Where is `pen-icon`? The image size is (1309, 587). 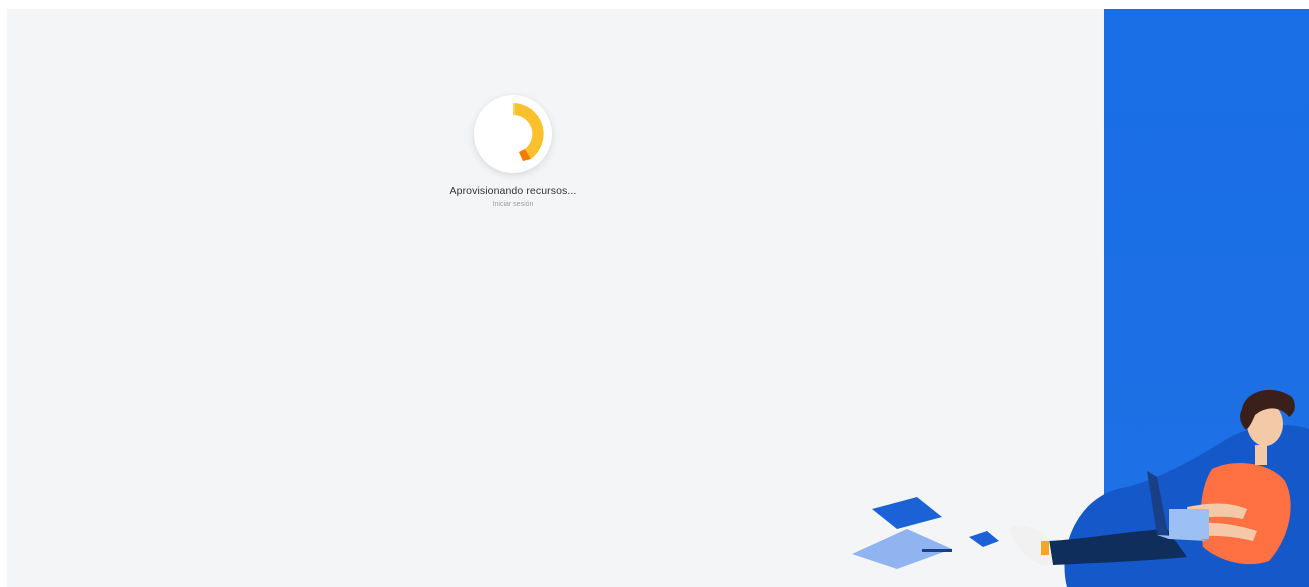 pen-icon is located at coordinates (937, 550).